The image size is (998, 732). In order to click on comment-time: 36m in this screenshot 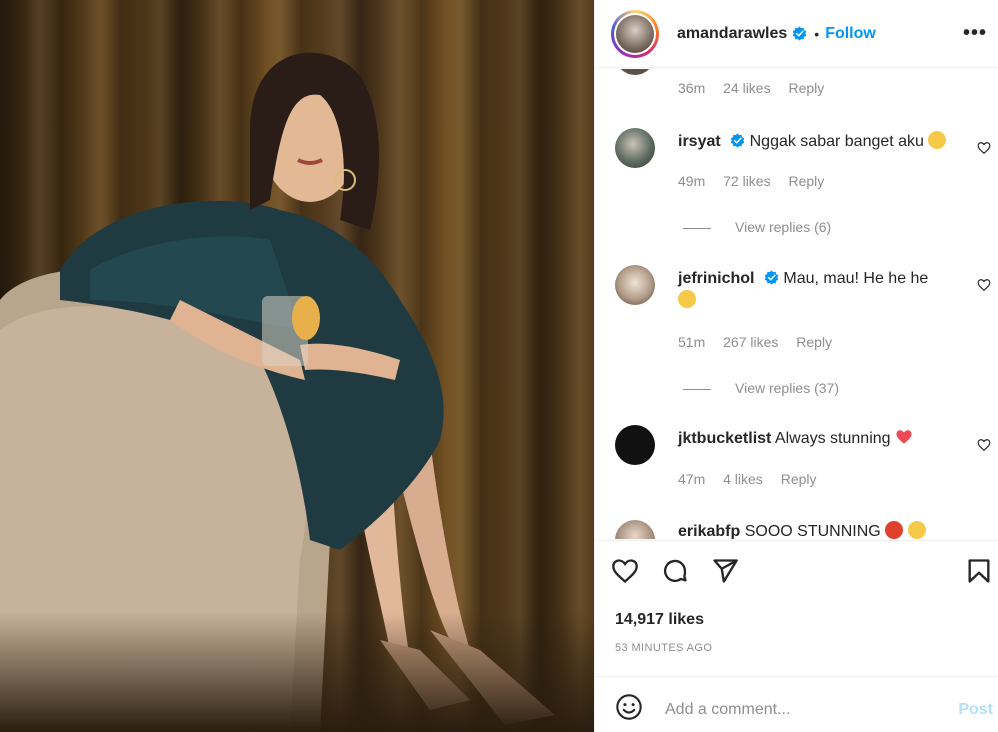, I will do `click(692, 88)`.